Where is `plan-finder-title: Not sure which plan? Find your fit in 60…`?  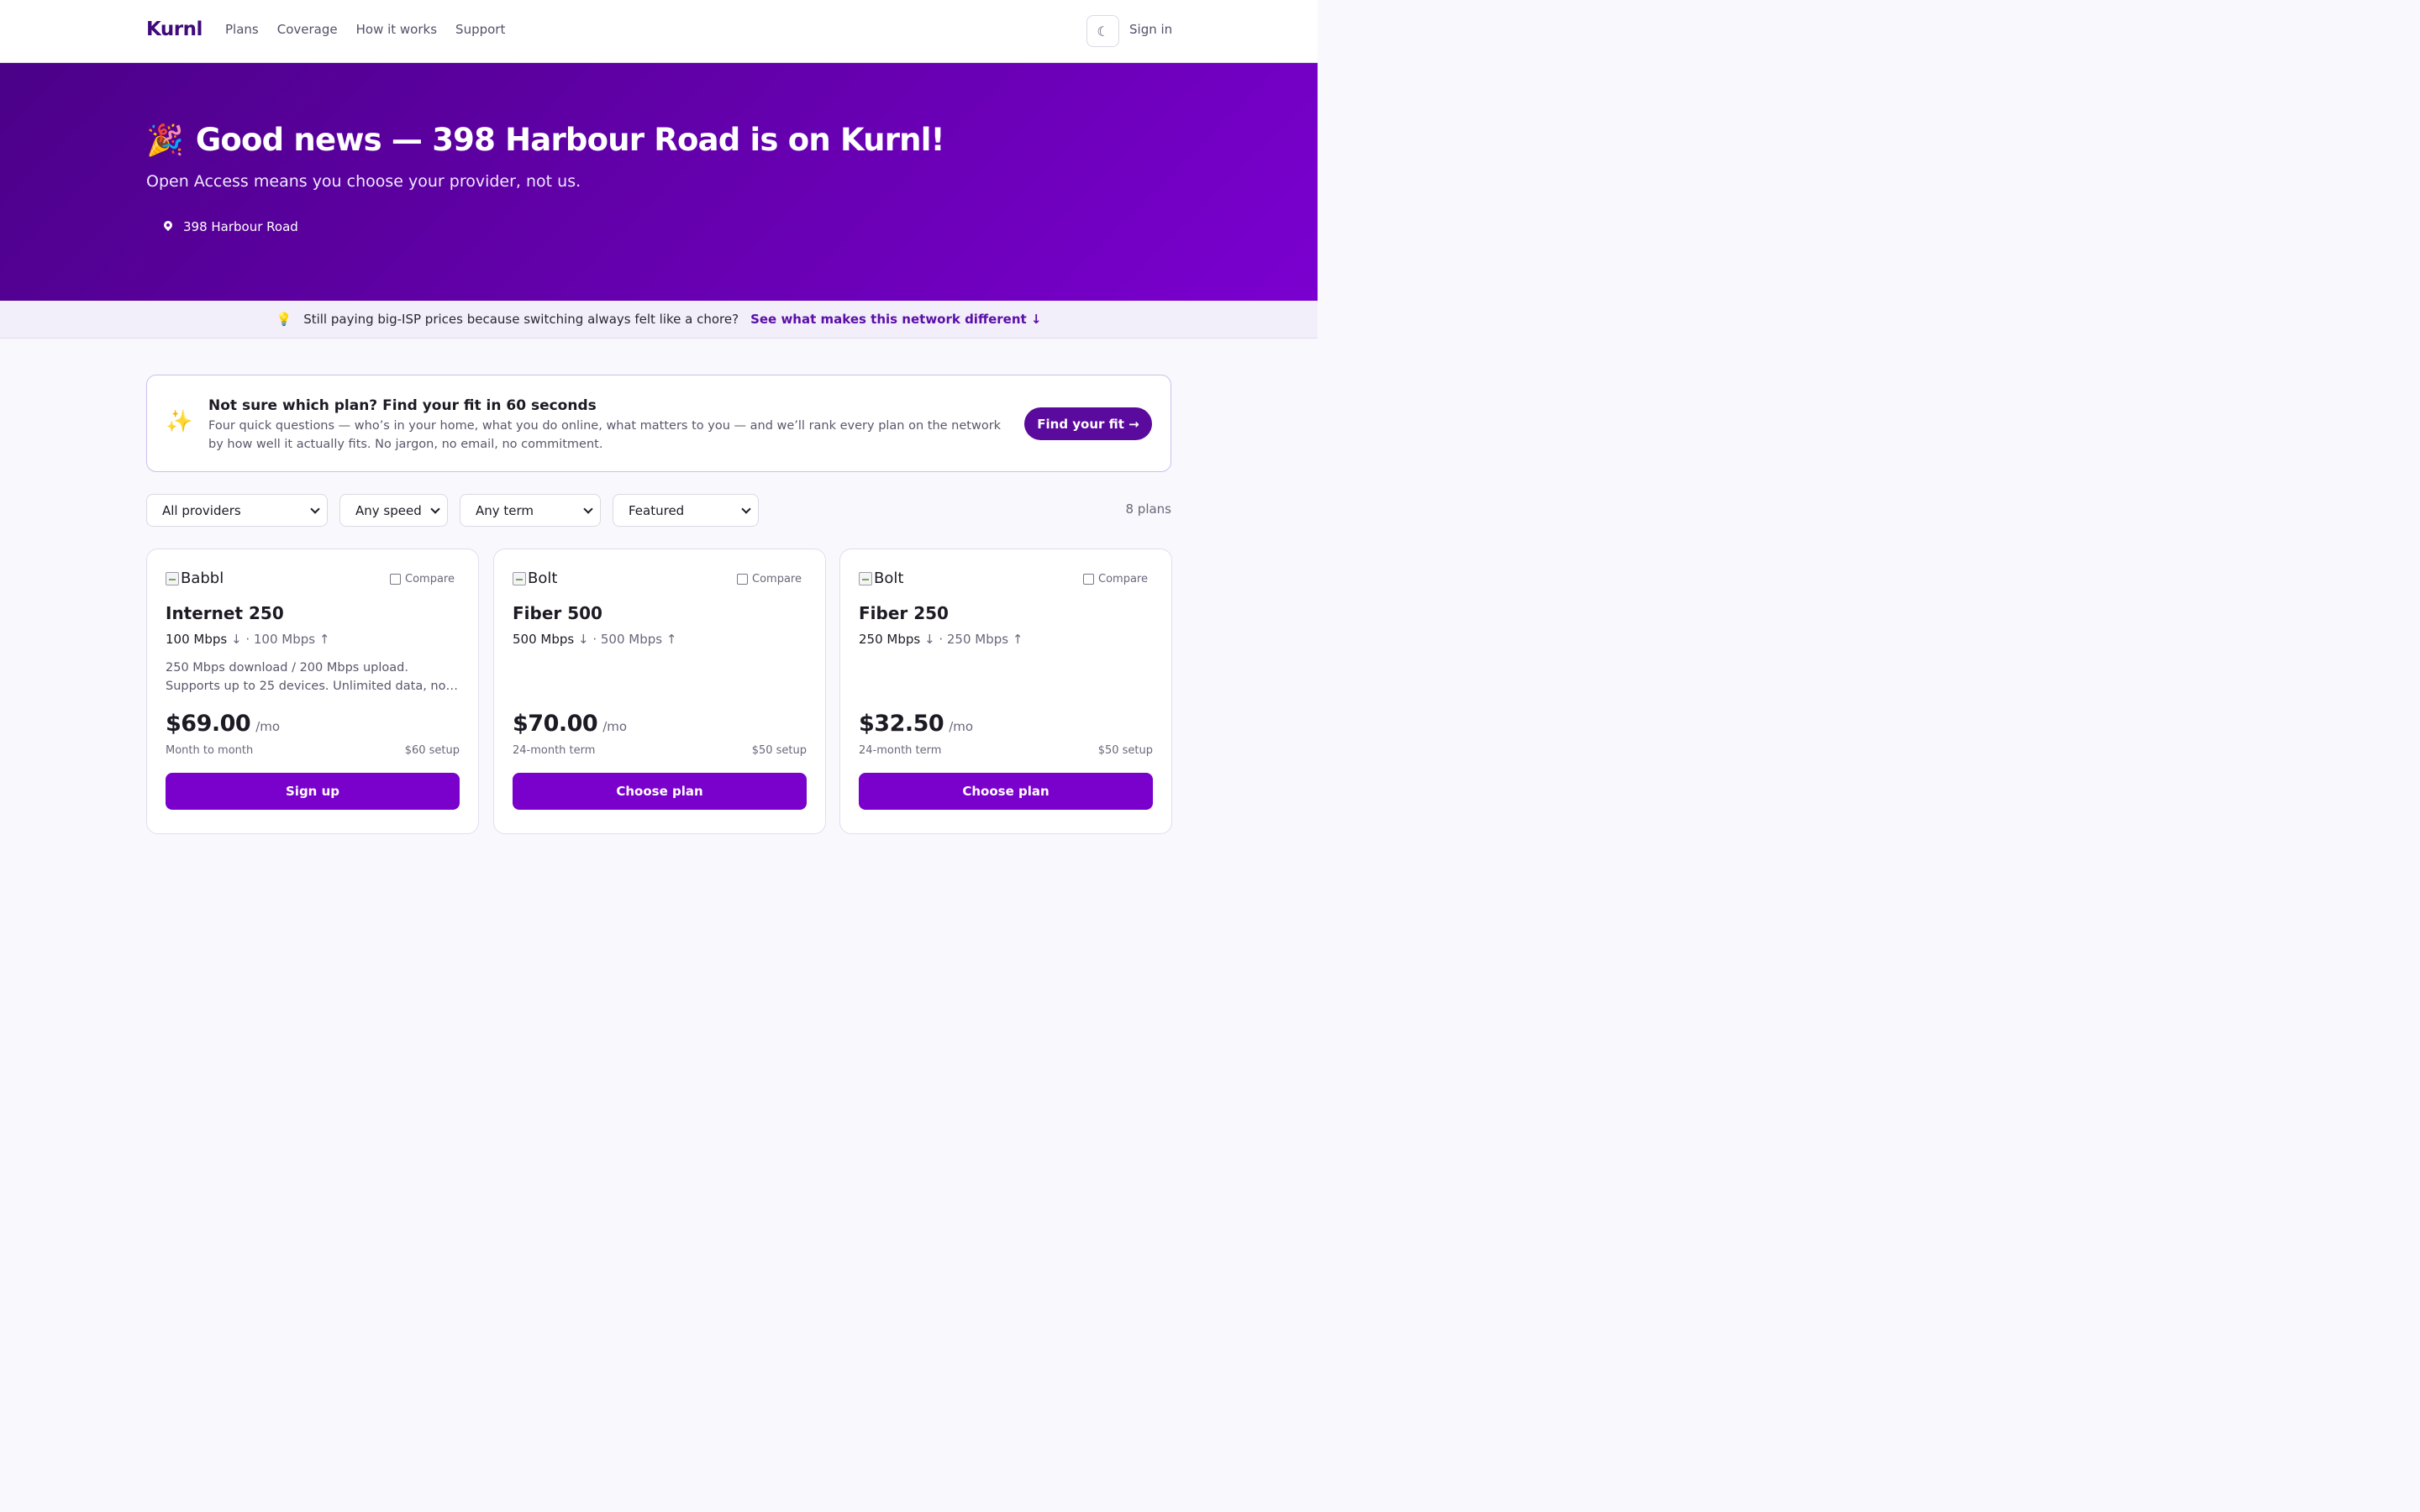
plan-finder-title: Not sure which plan? Find your fit in 60… is located at coordinates (402, 405).